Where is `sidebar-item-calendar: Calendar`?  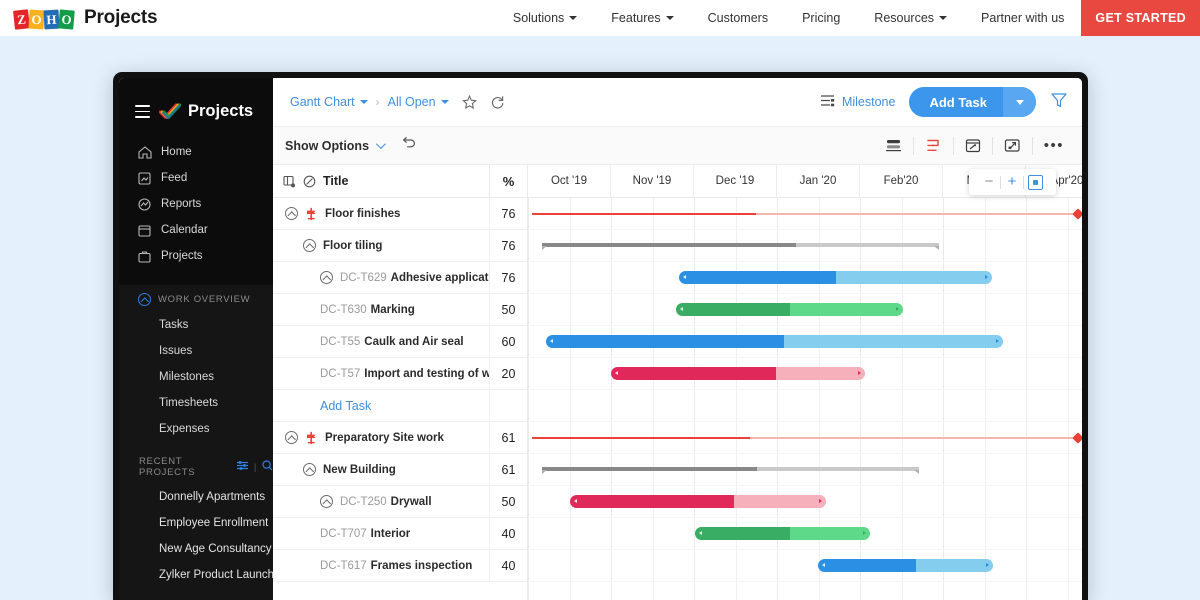 sidebar-item-calendar: Calendar is located at coordinates (196, 230).